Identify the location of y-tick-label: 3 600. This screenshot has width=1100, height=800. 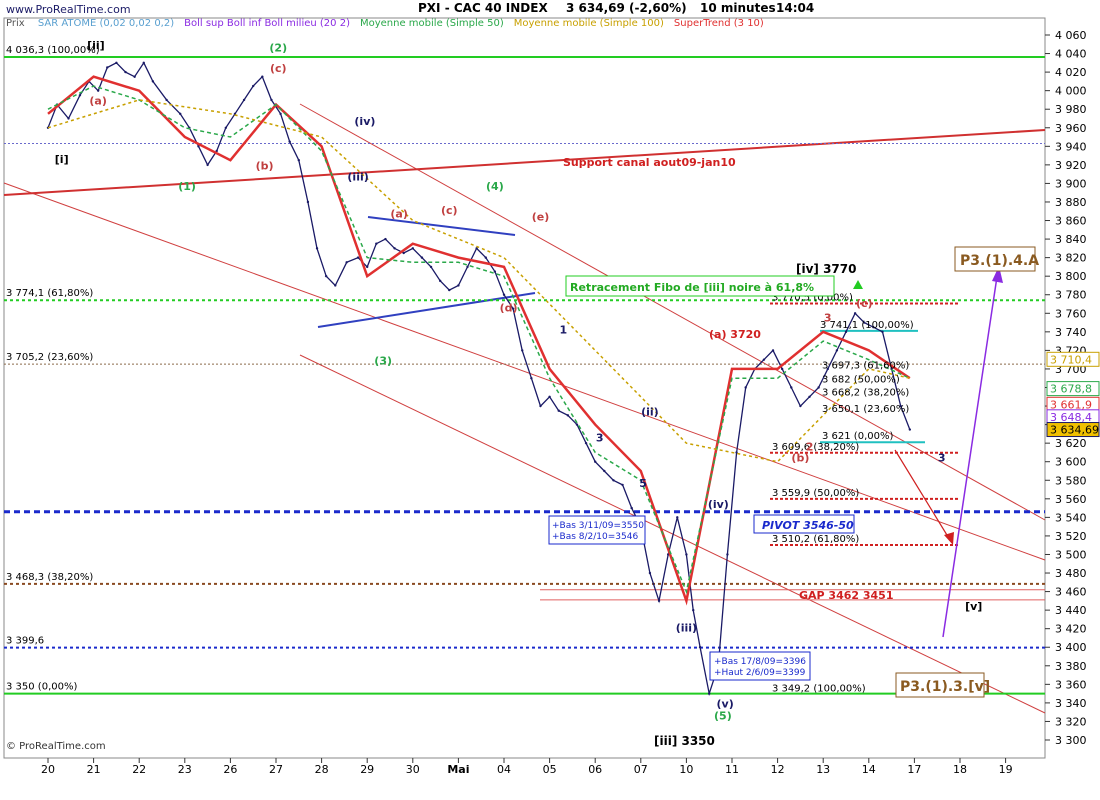
(1071, 462).